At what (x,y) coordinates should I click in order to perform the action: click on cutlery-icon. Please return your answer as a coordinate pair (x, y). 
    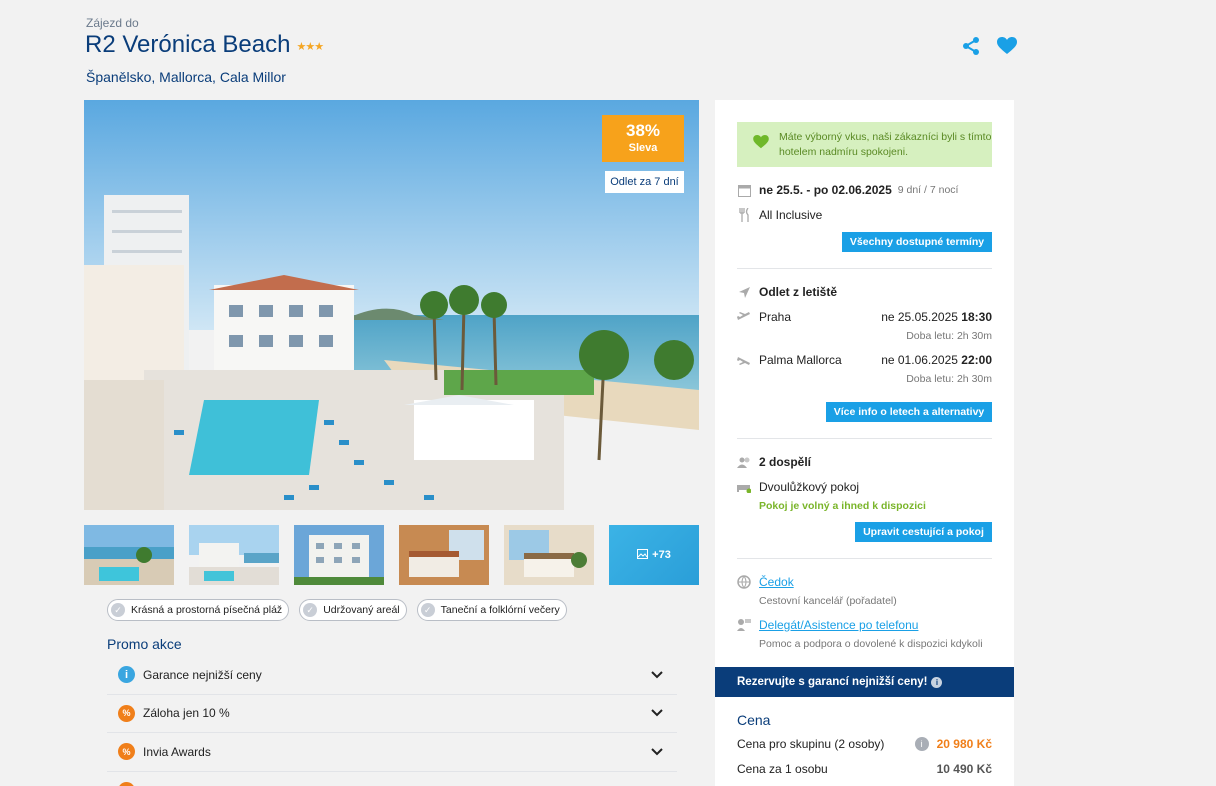
    Looking at the image, I should click on (744, 215).